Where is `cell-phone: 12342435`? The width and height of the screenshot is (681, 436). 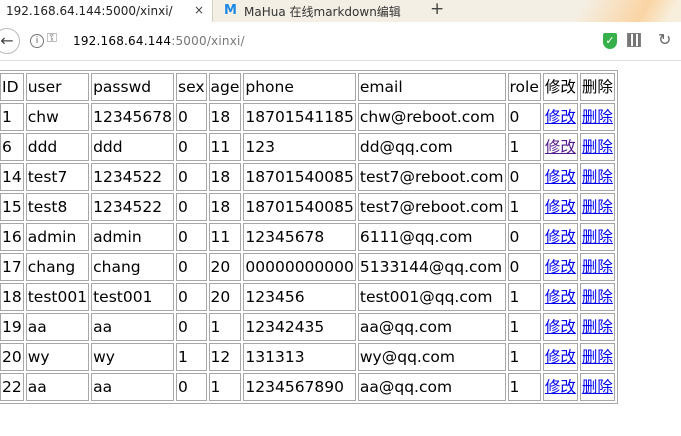
cell-phone: 12342435 is located at coordinates (299, 327).